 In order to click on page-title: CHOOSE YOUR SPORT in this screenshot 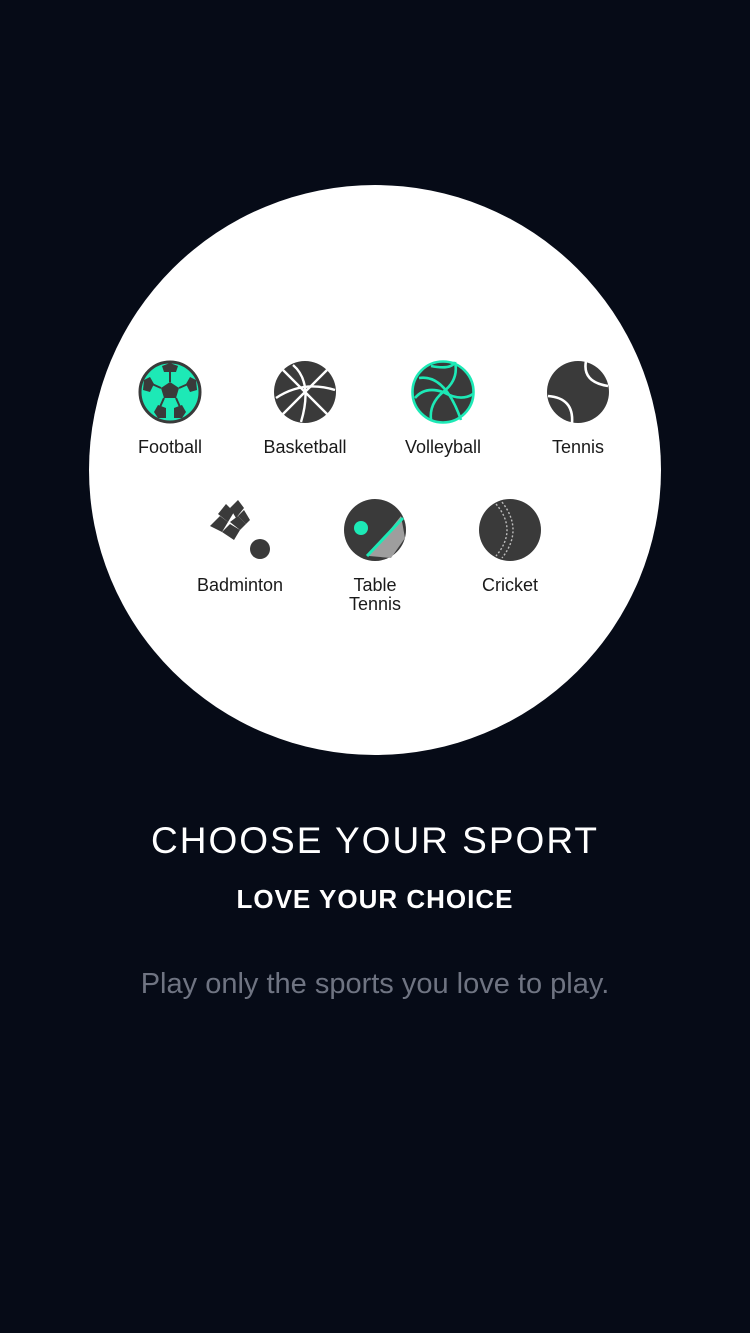, I will do `click(375, 840)`.